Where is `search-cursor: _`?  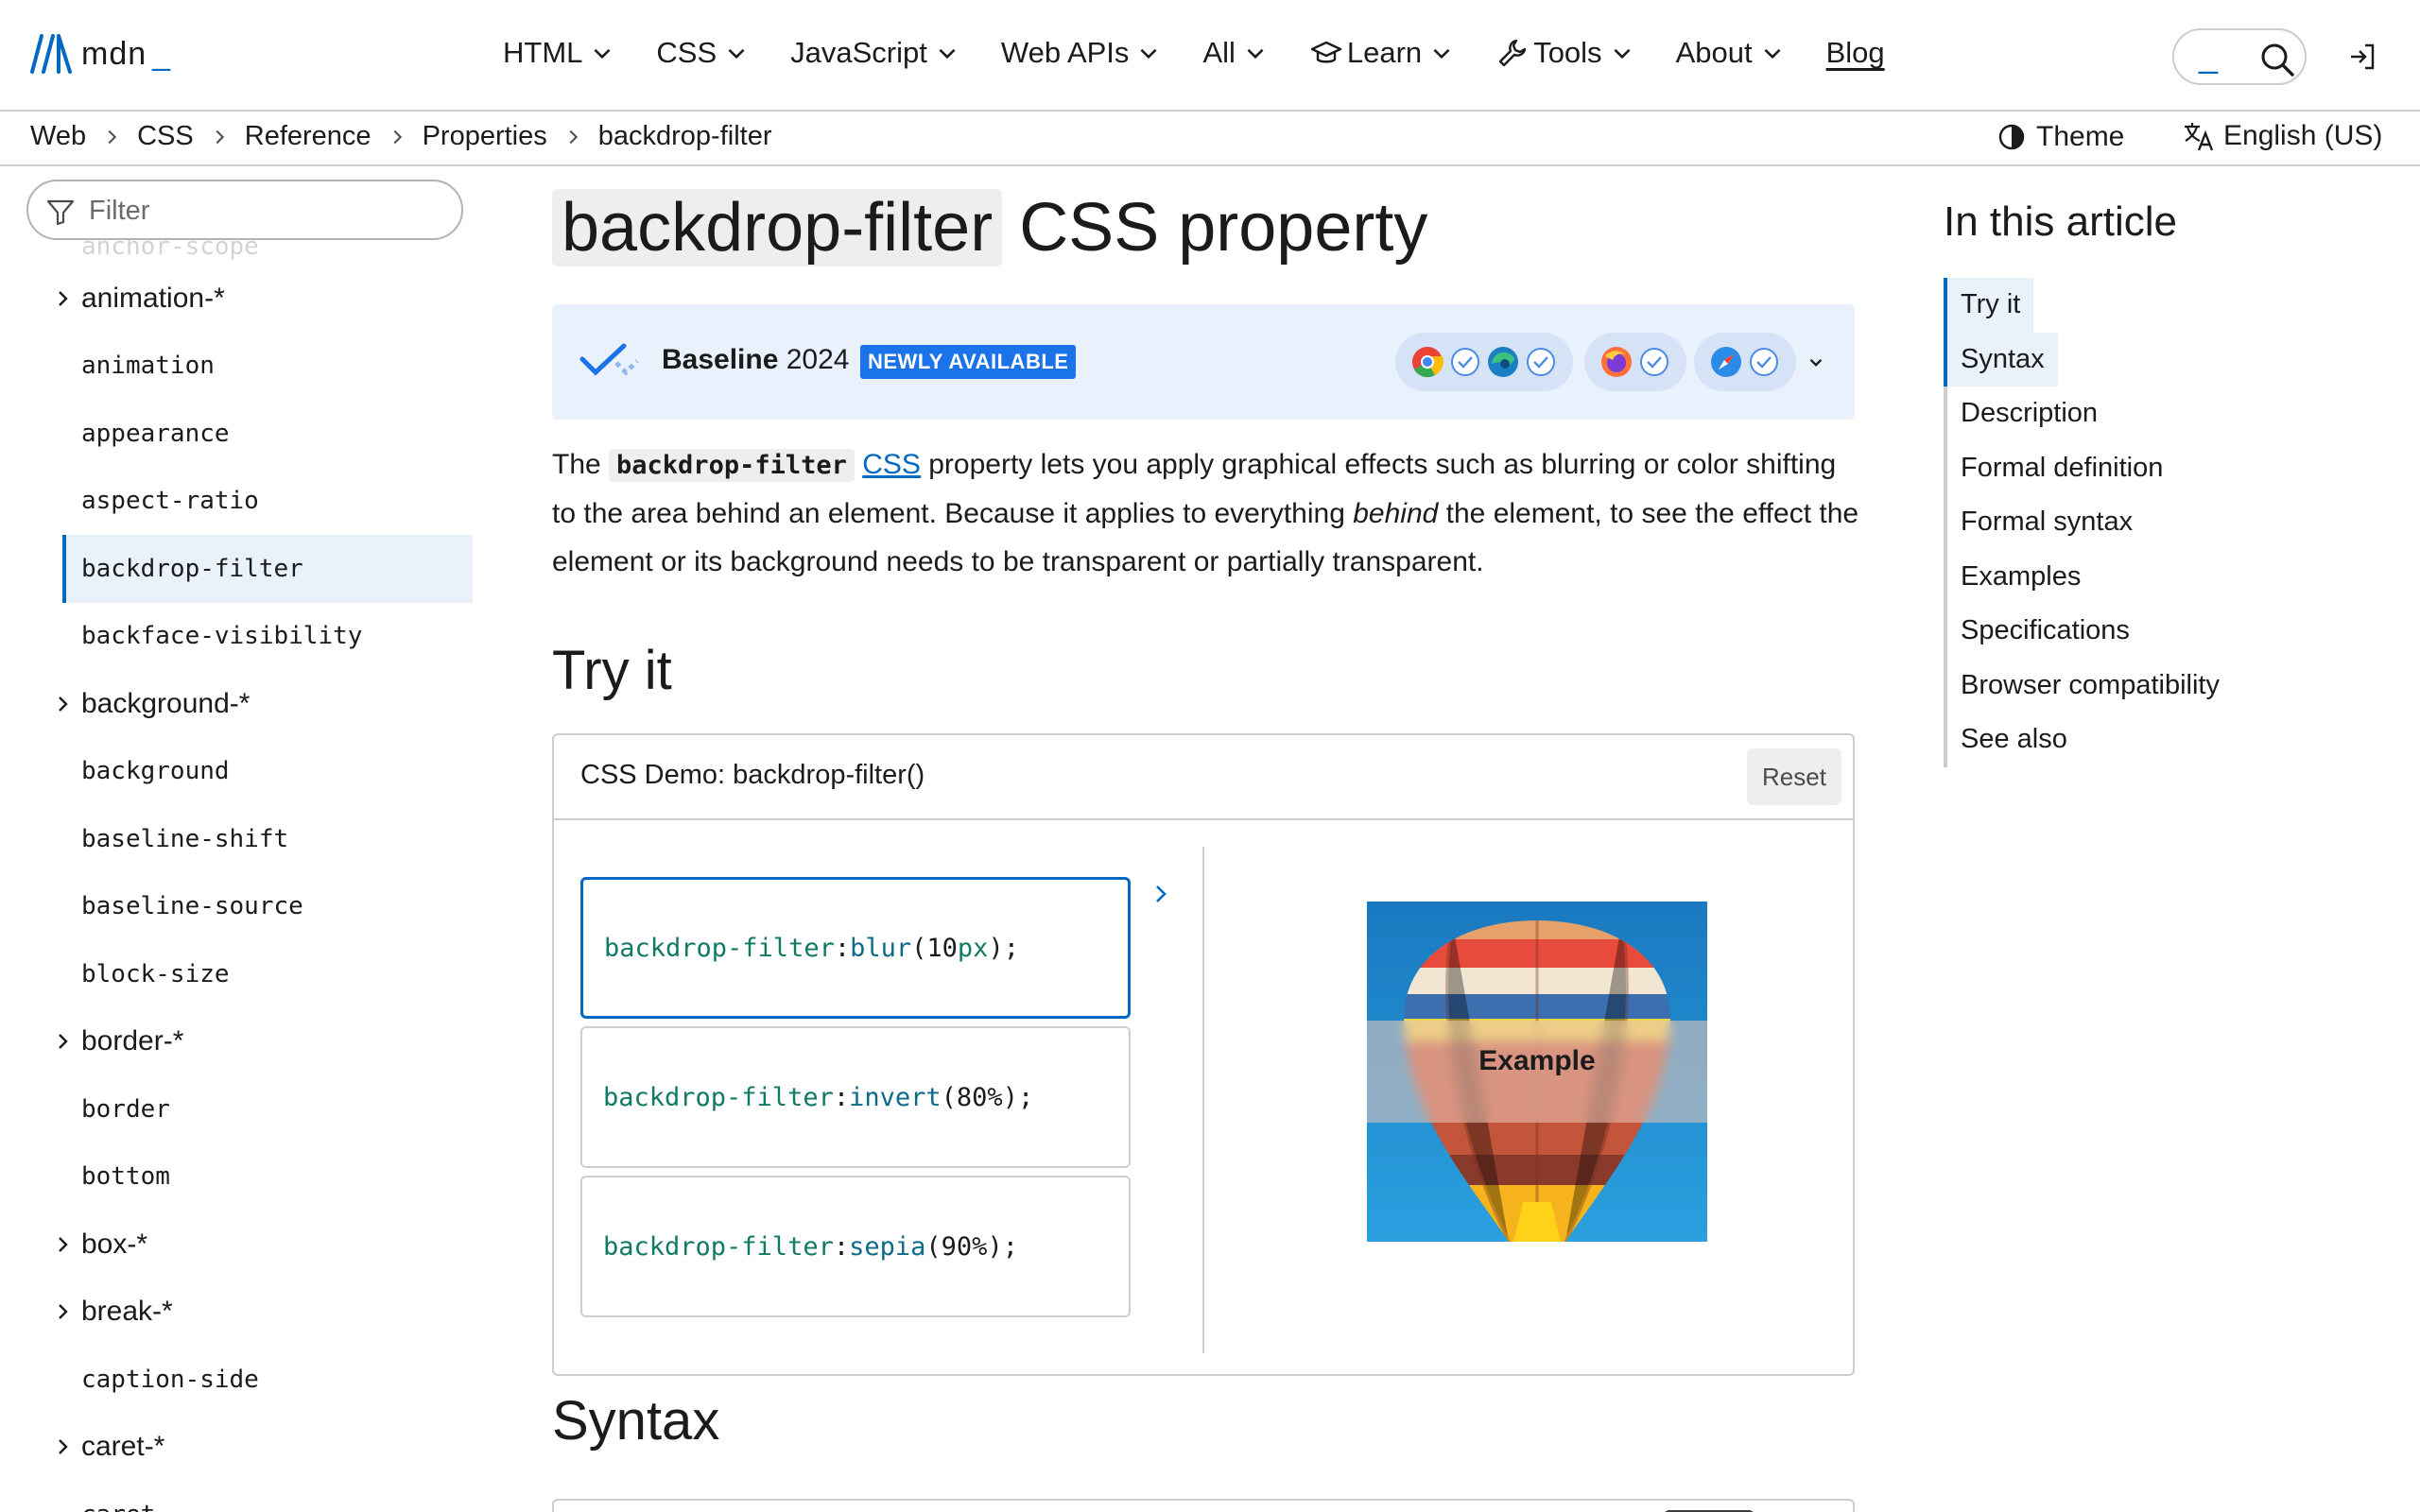 search-cursor: _ is located at coordinates (2209, 55).